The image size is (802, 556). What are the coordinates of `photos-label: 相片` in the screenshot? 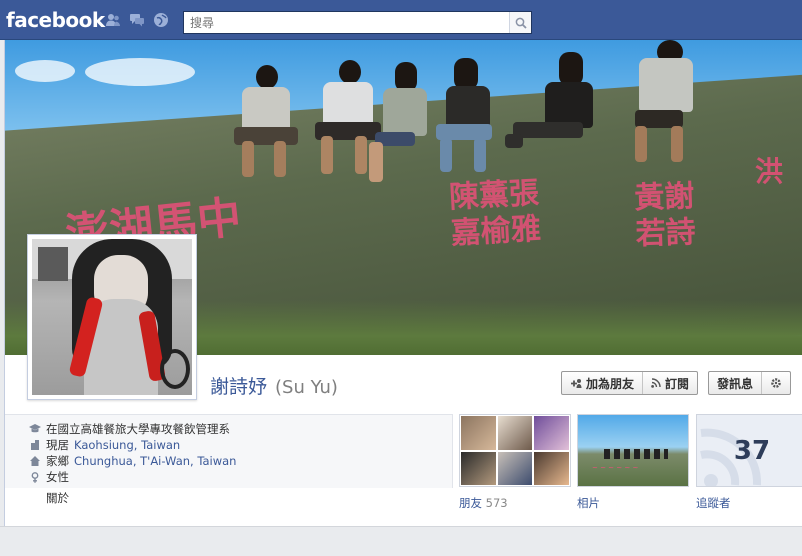 It's located at (588, 503).